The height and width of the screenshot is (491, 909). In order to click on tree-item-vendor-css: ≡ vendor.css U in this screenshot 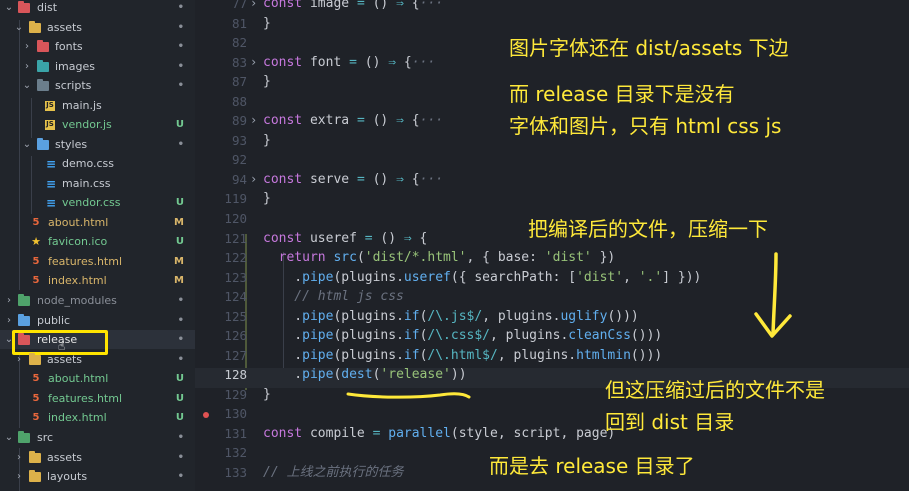, I will do `click(97, 202)`.